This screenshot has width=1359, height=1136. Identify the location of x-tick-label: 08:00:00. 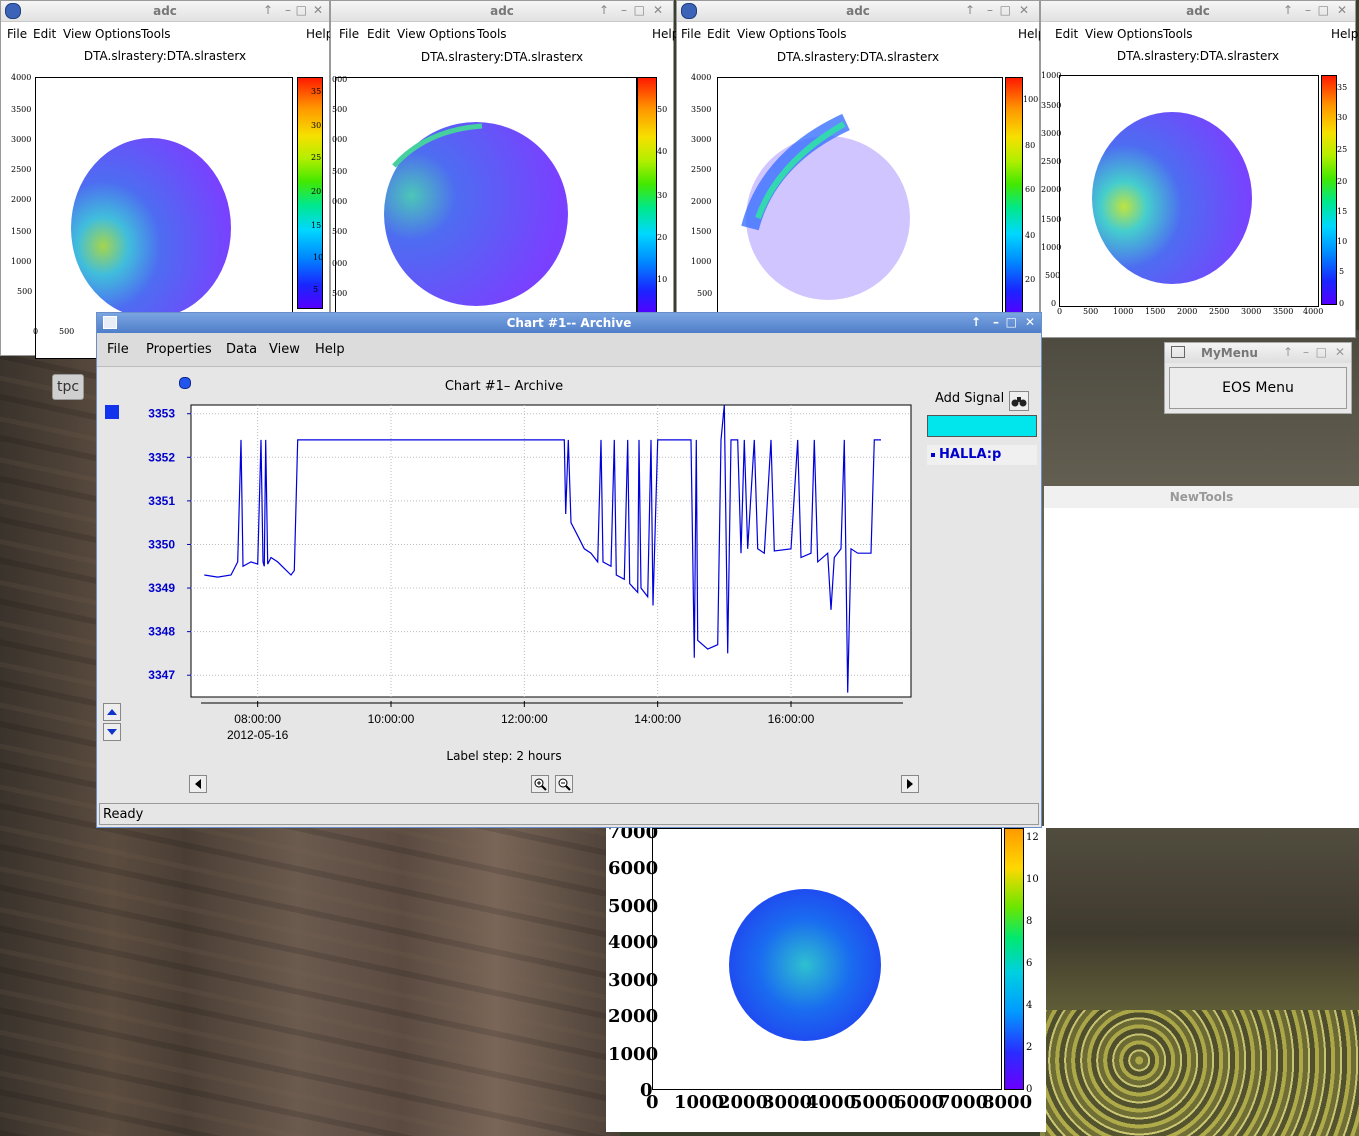
(257, 719).